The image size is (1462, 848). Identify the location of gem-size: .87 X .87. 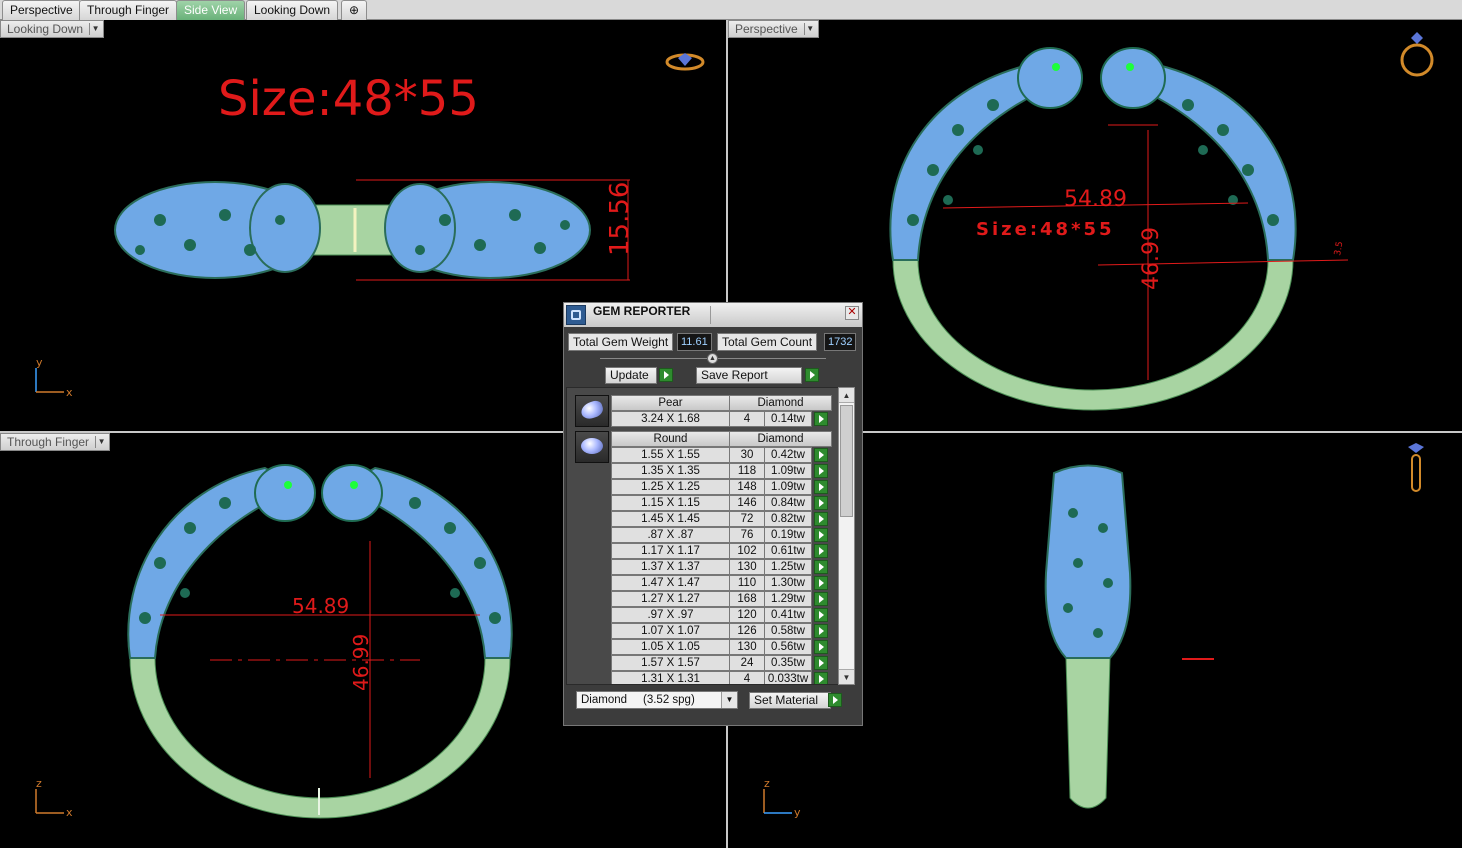
(670, 535).